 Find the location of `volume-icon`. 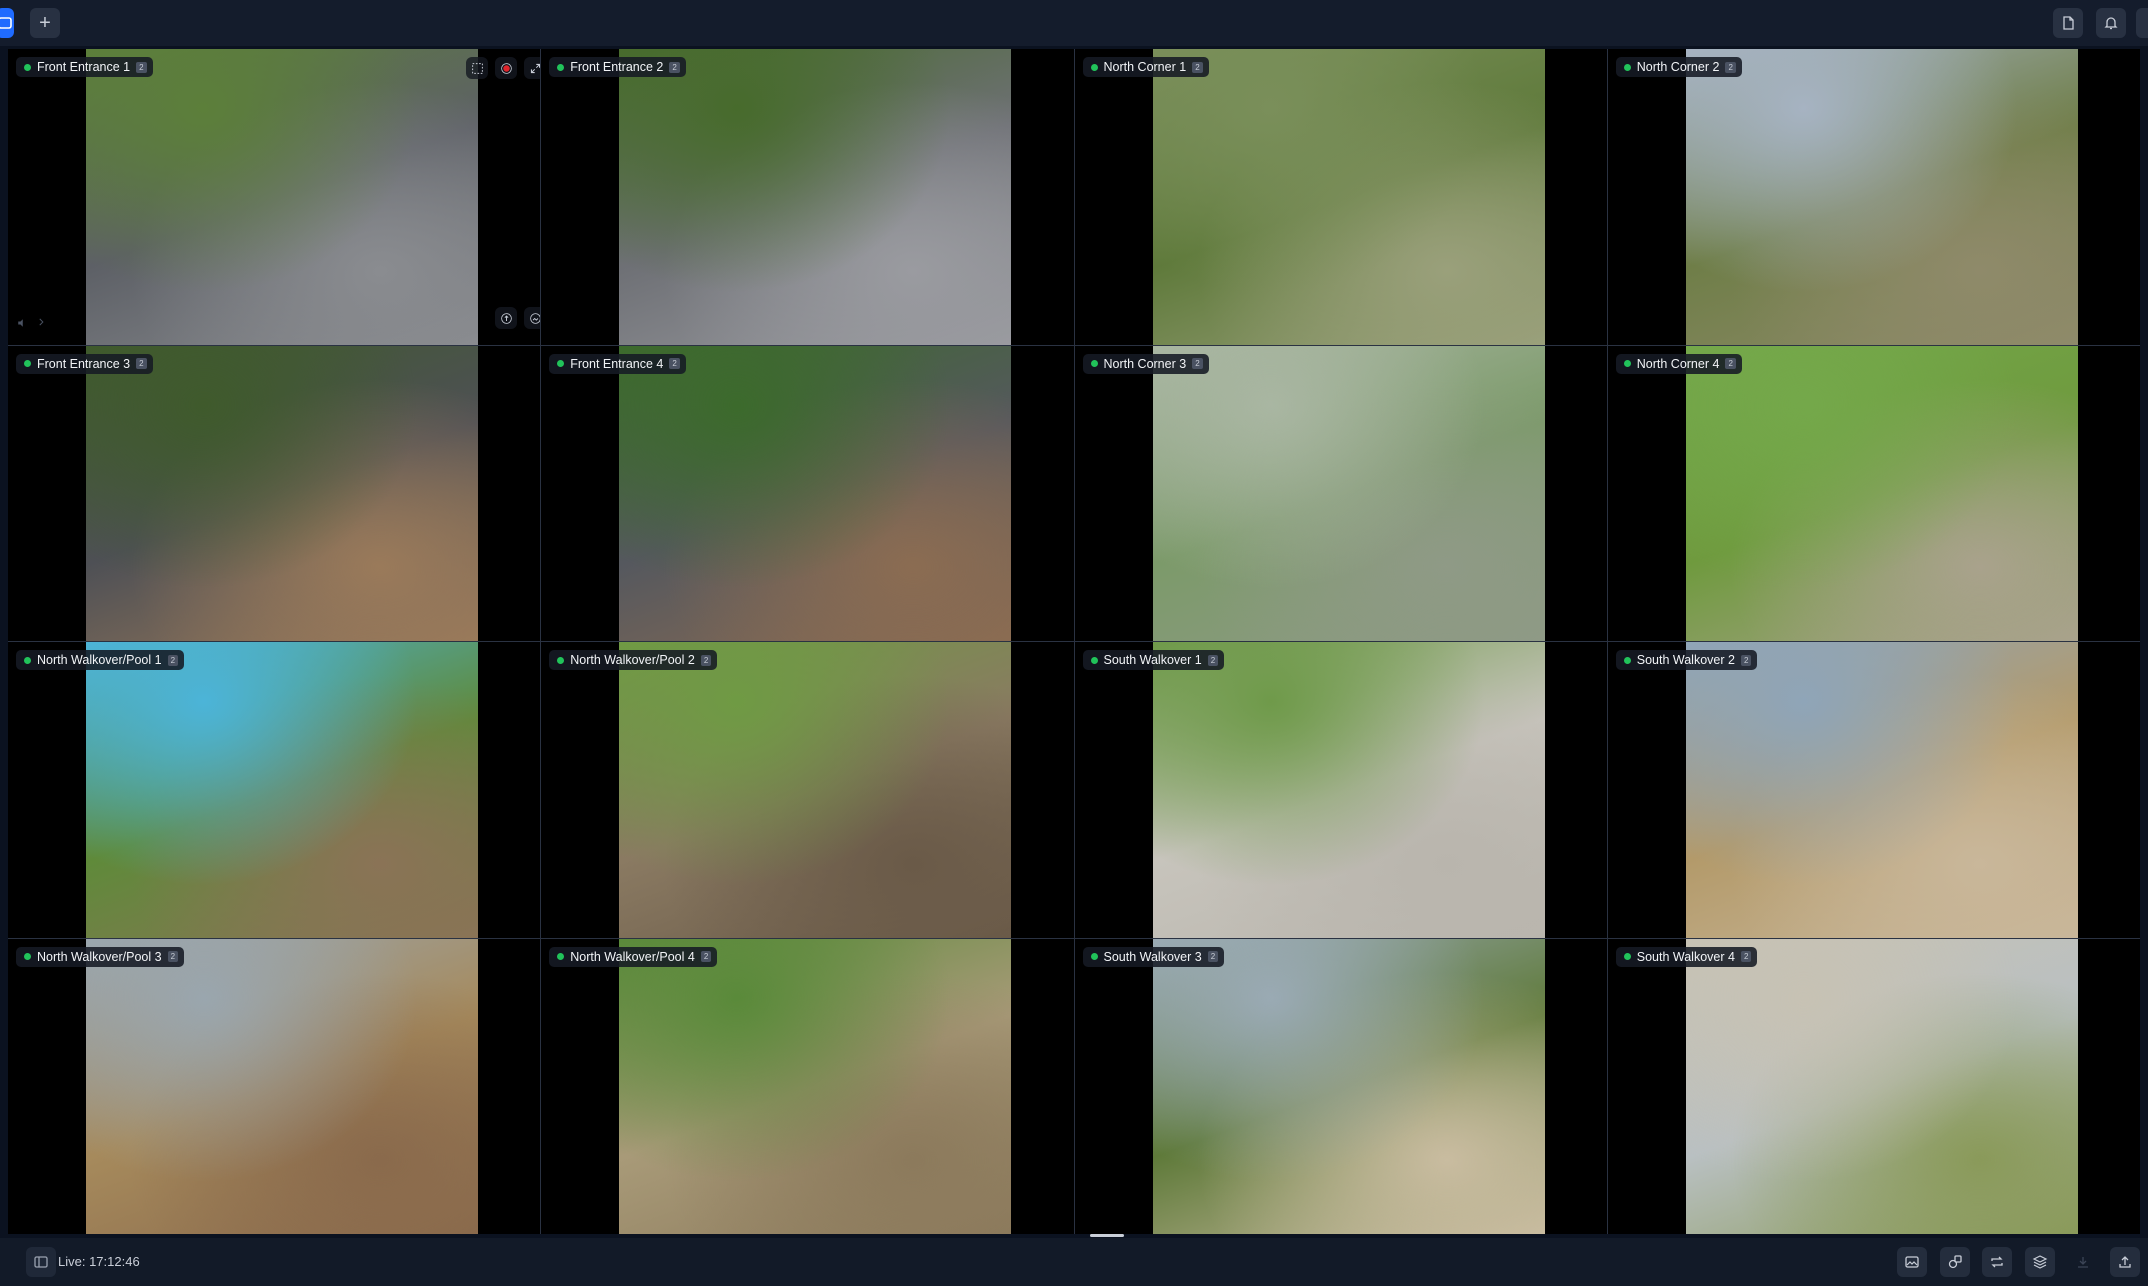

volume-icon is located at coordinates (23, 324).